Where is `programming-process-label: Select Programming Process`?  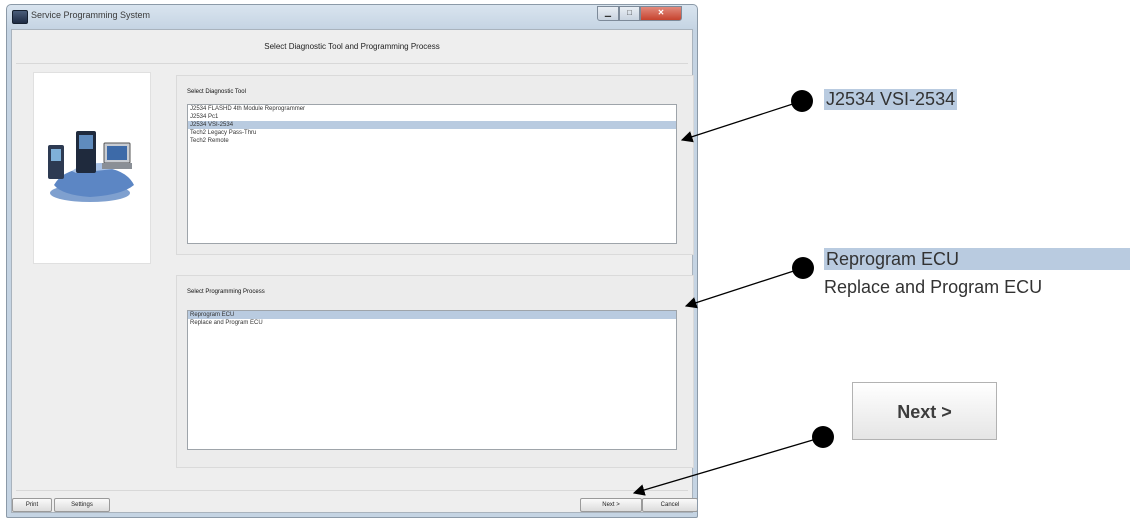 programming-process-label: Select Programming Process is located at coordinates (226, 292).